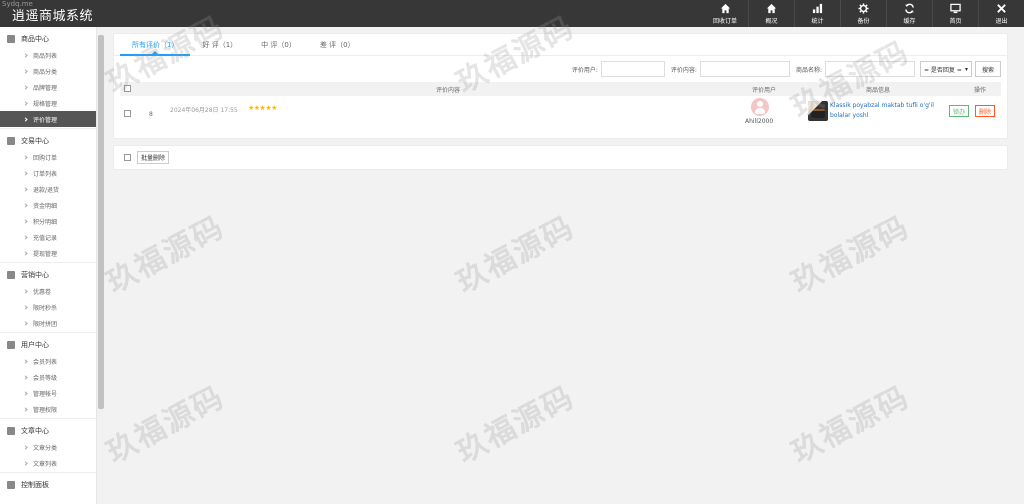  Describe the element at coordinates (11, 484) in the screenshot. I see `gear-icon` at that location.